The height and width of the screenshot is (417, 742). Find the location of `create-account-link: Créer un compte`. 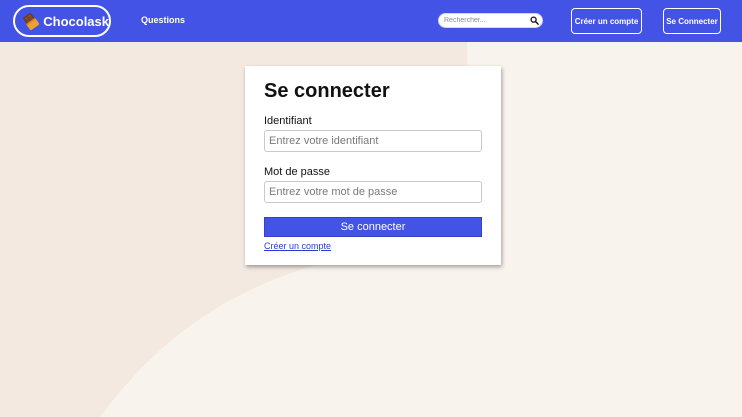

create-account-link: Créer un compte is located at coordinates (297, 246).